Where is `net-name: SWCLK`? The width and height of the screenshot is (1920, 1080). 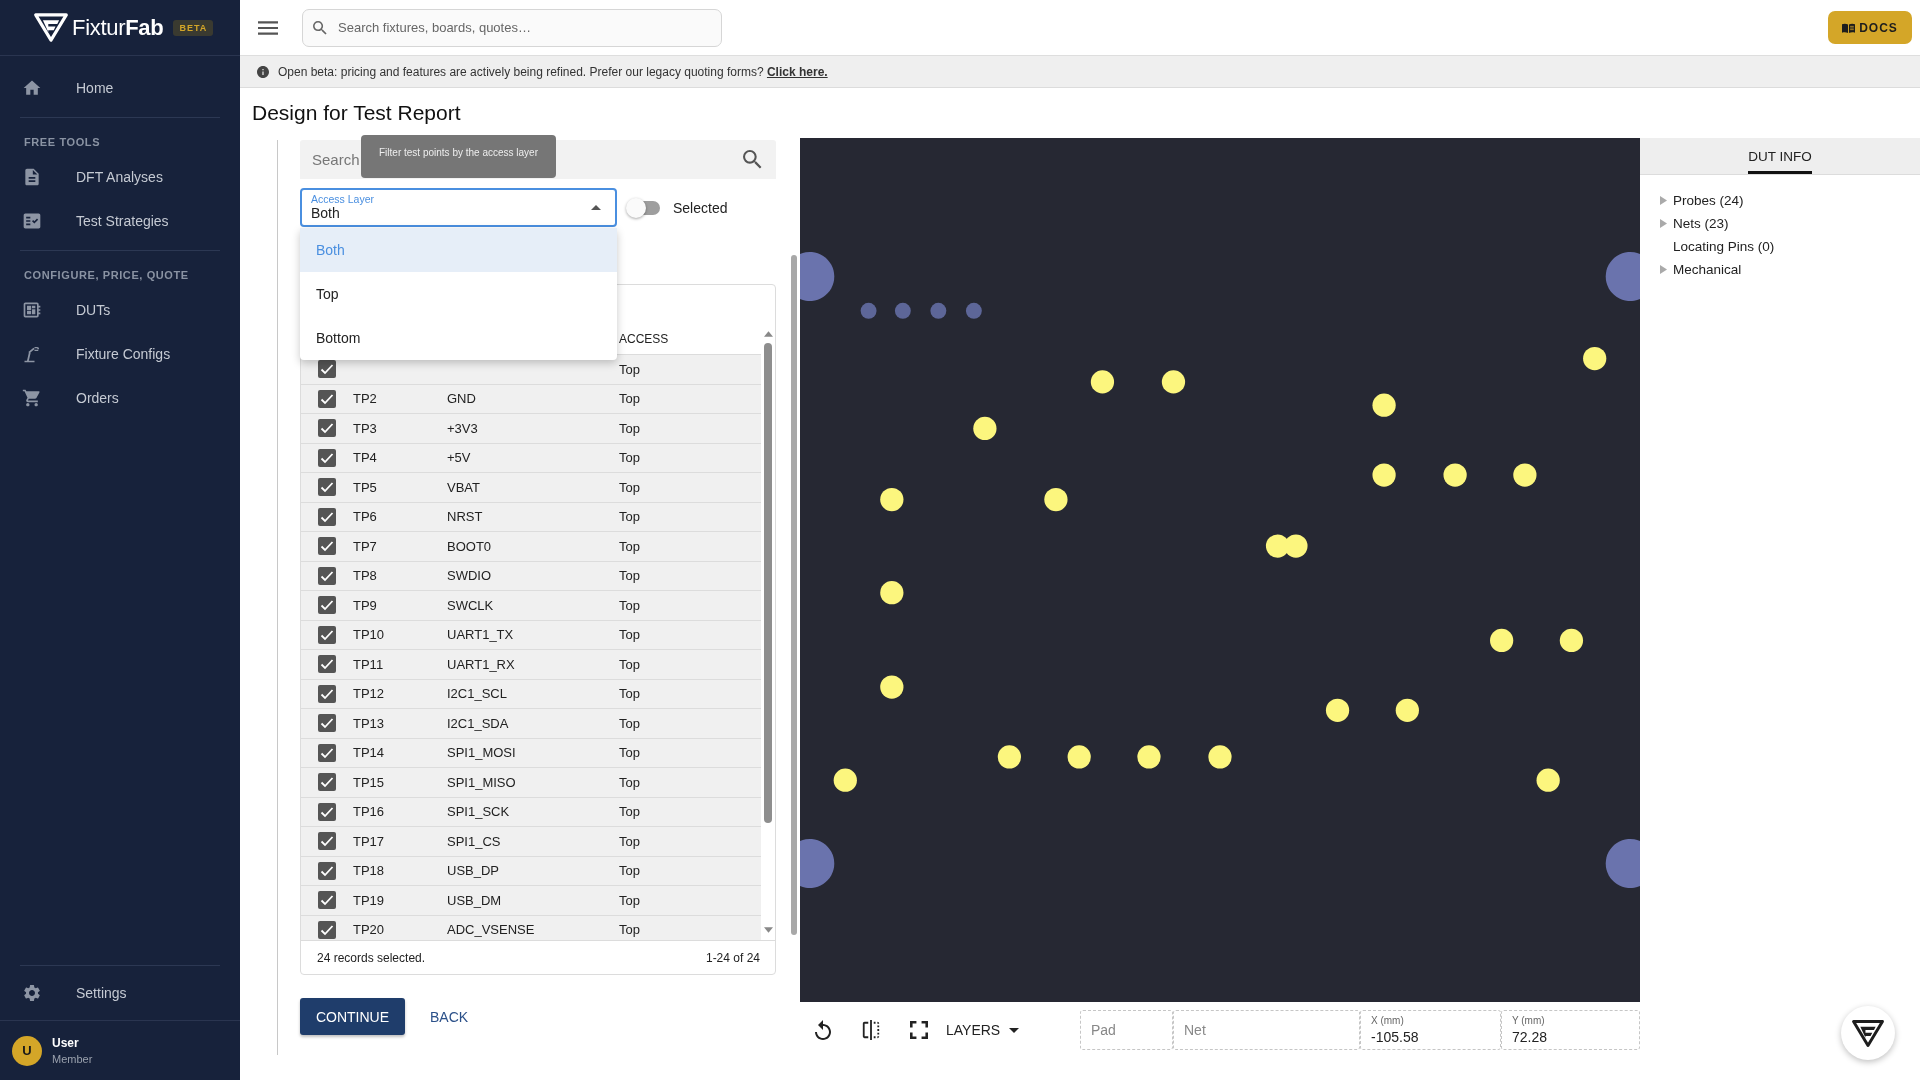 net-name: SWCLK is located at coordinates (470, 605).